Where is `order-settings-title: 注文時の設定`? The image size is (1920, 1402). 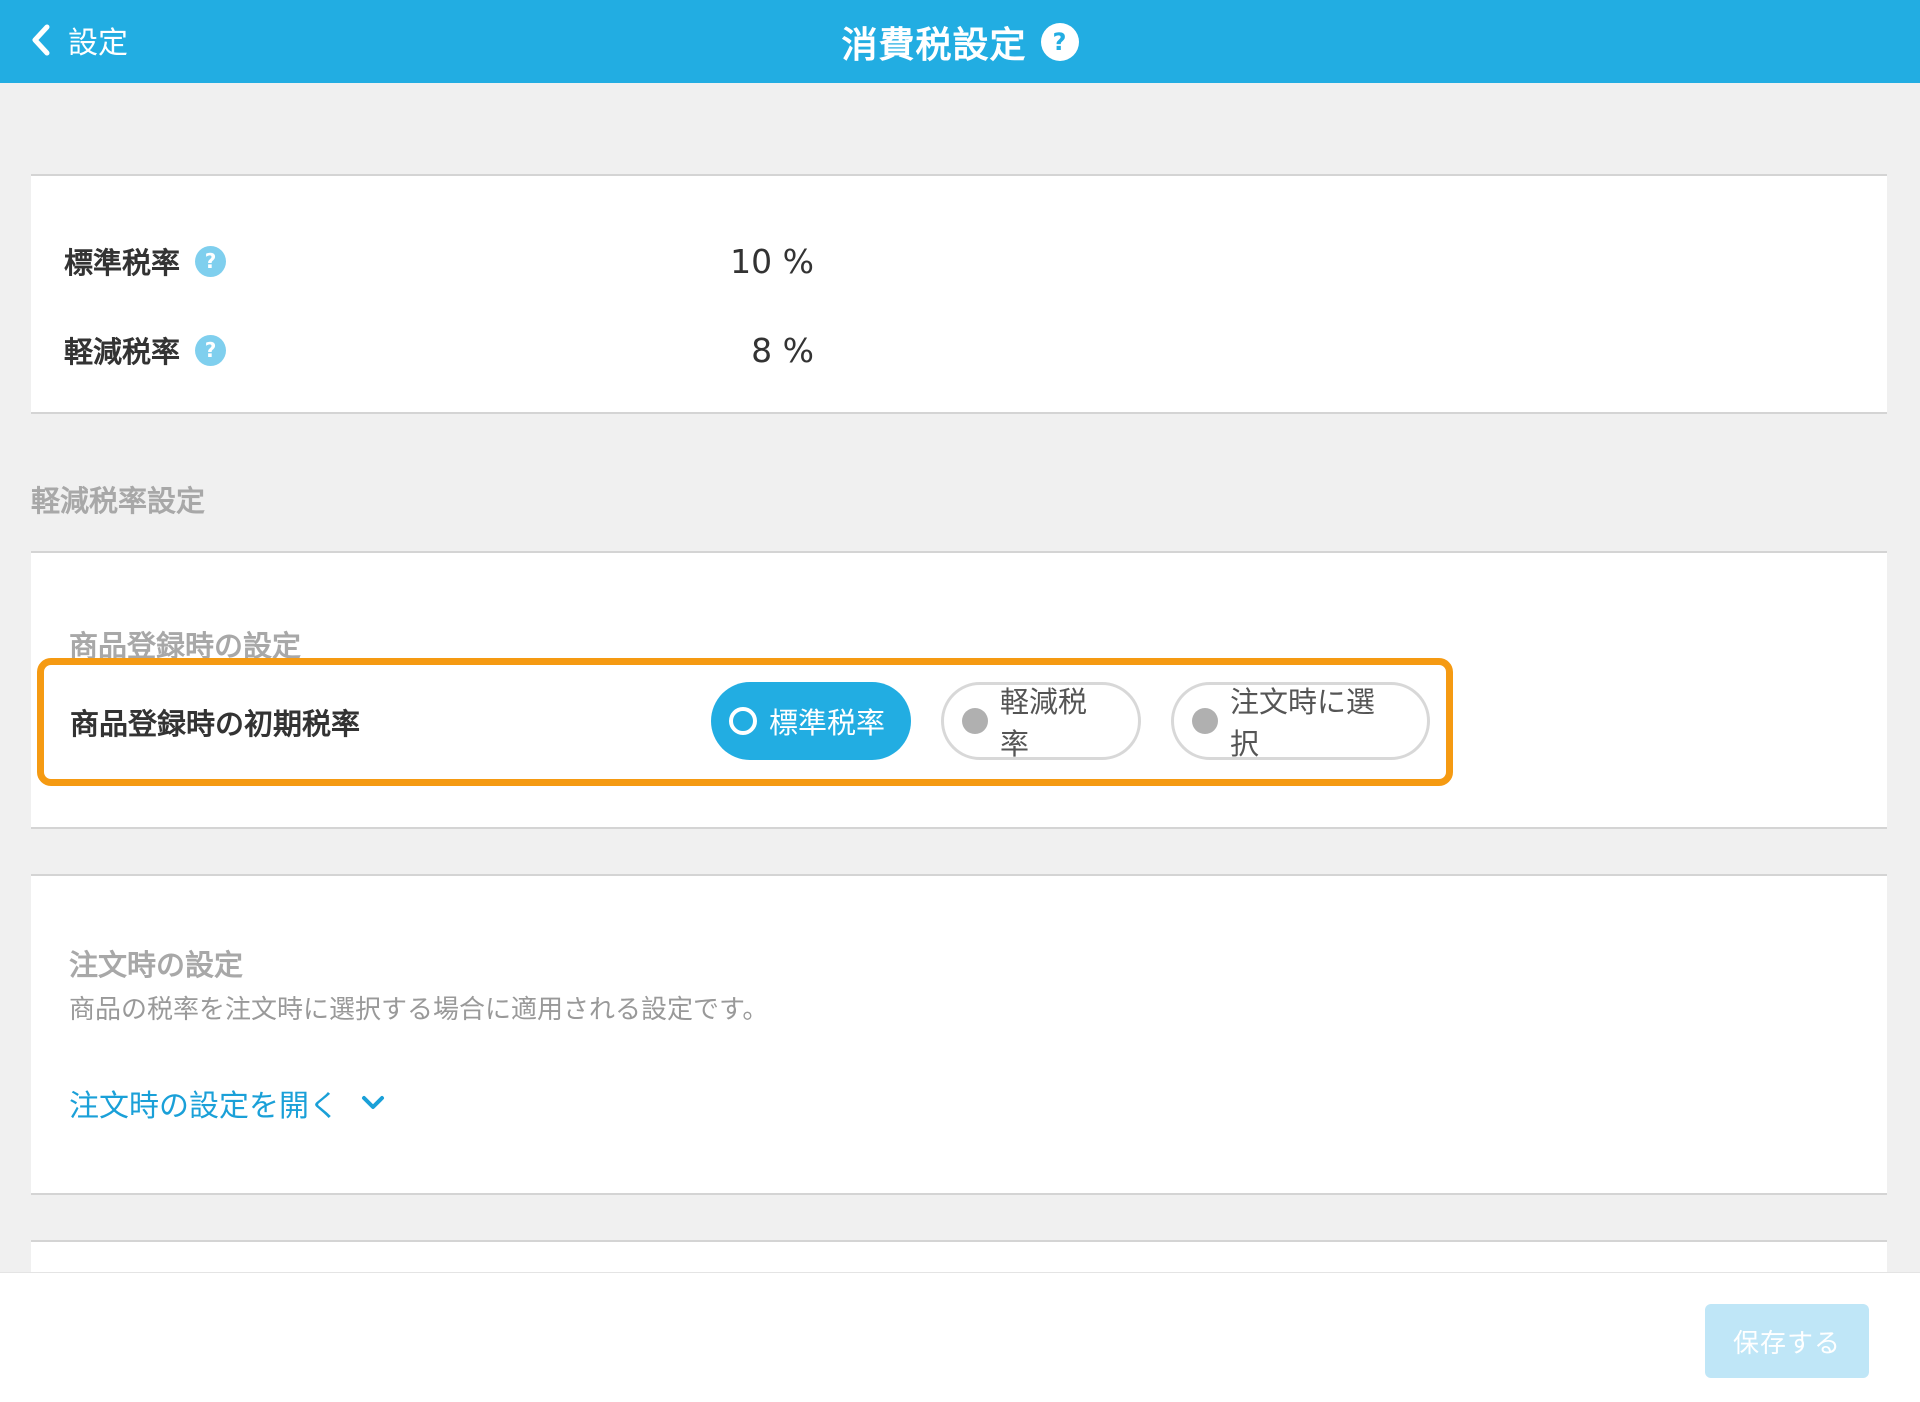 order-settings-title: 注文時の設定 is located at coordinates (156, 965).